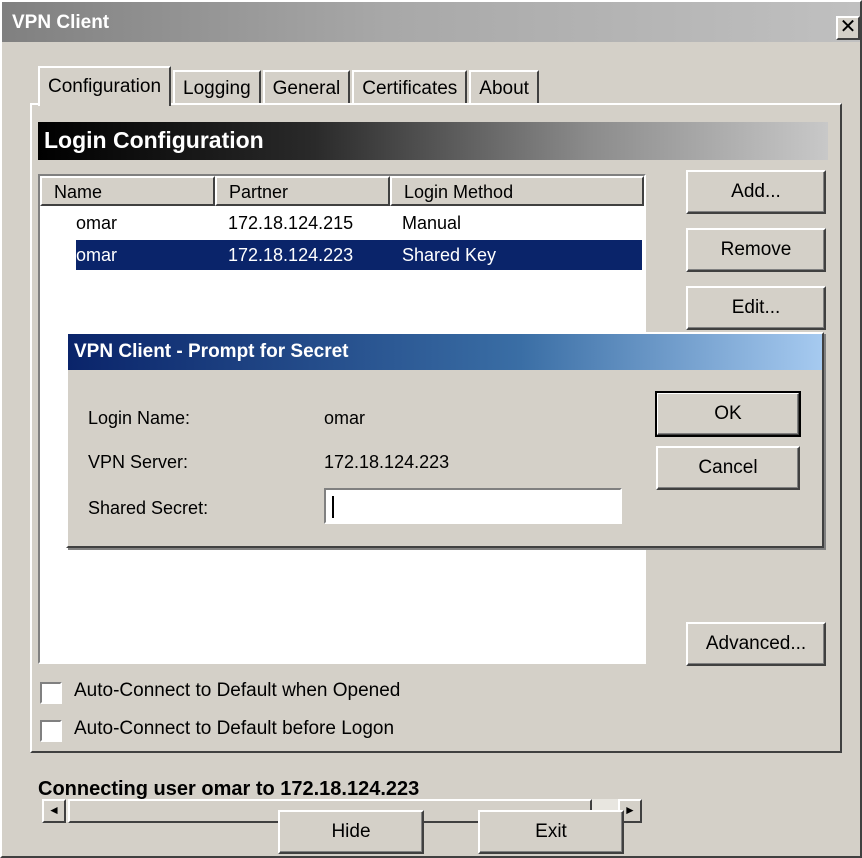 Image resolution: width=862 pixels, height=858 pixels. What do you see at coordinates (51, 731) in the screenshot?
I see `auto-connect-logon-checkbox` at bounding box center [51, 731].